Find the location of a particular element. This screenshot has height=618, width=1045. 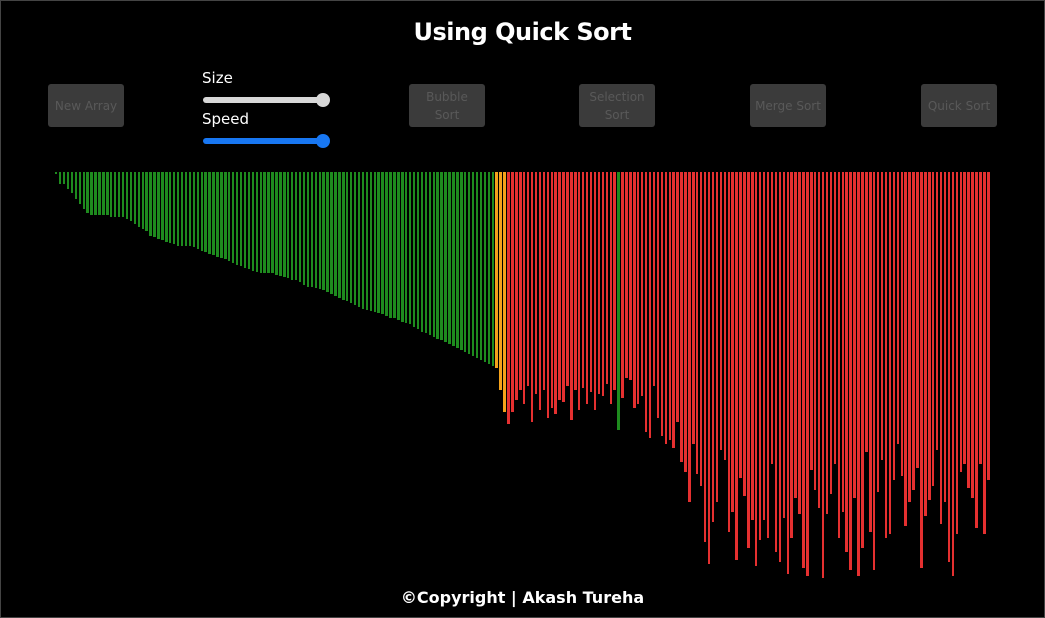

size-slider is located at coordinates (266, 100).